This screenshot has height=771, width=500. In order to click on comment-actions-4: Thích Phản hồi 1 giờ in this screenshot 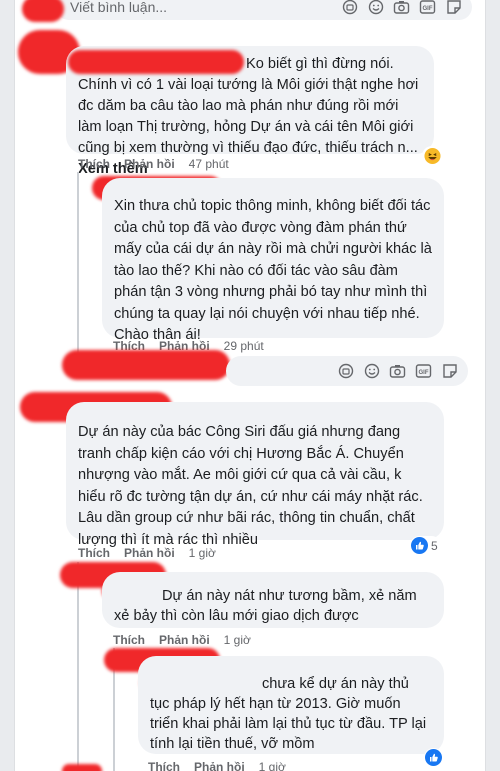, I will do `click(182, 640)`.